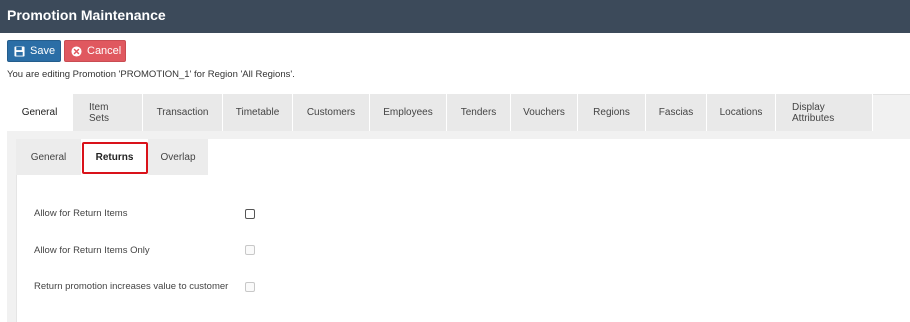 This screenshot has height=322, width=910. I want to click on subtab-overlap: Overlap, so click(178, 157).